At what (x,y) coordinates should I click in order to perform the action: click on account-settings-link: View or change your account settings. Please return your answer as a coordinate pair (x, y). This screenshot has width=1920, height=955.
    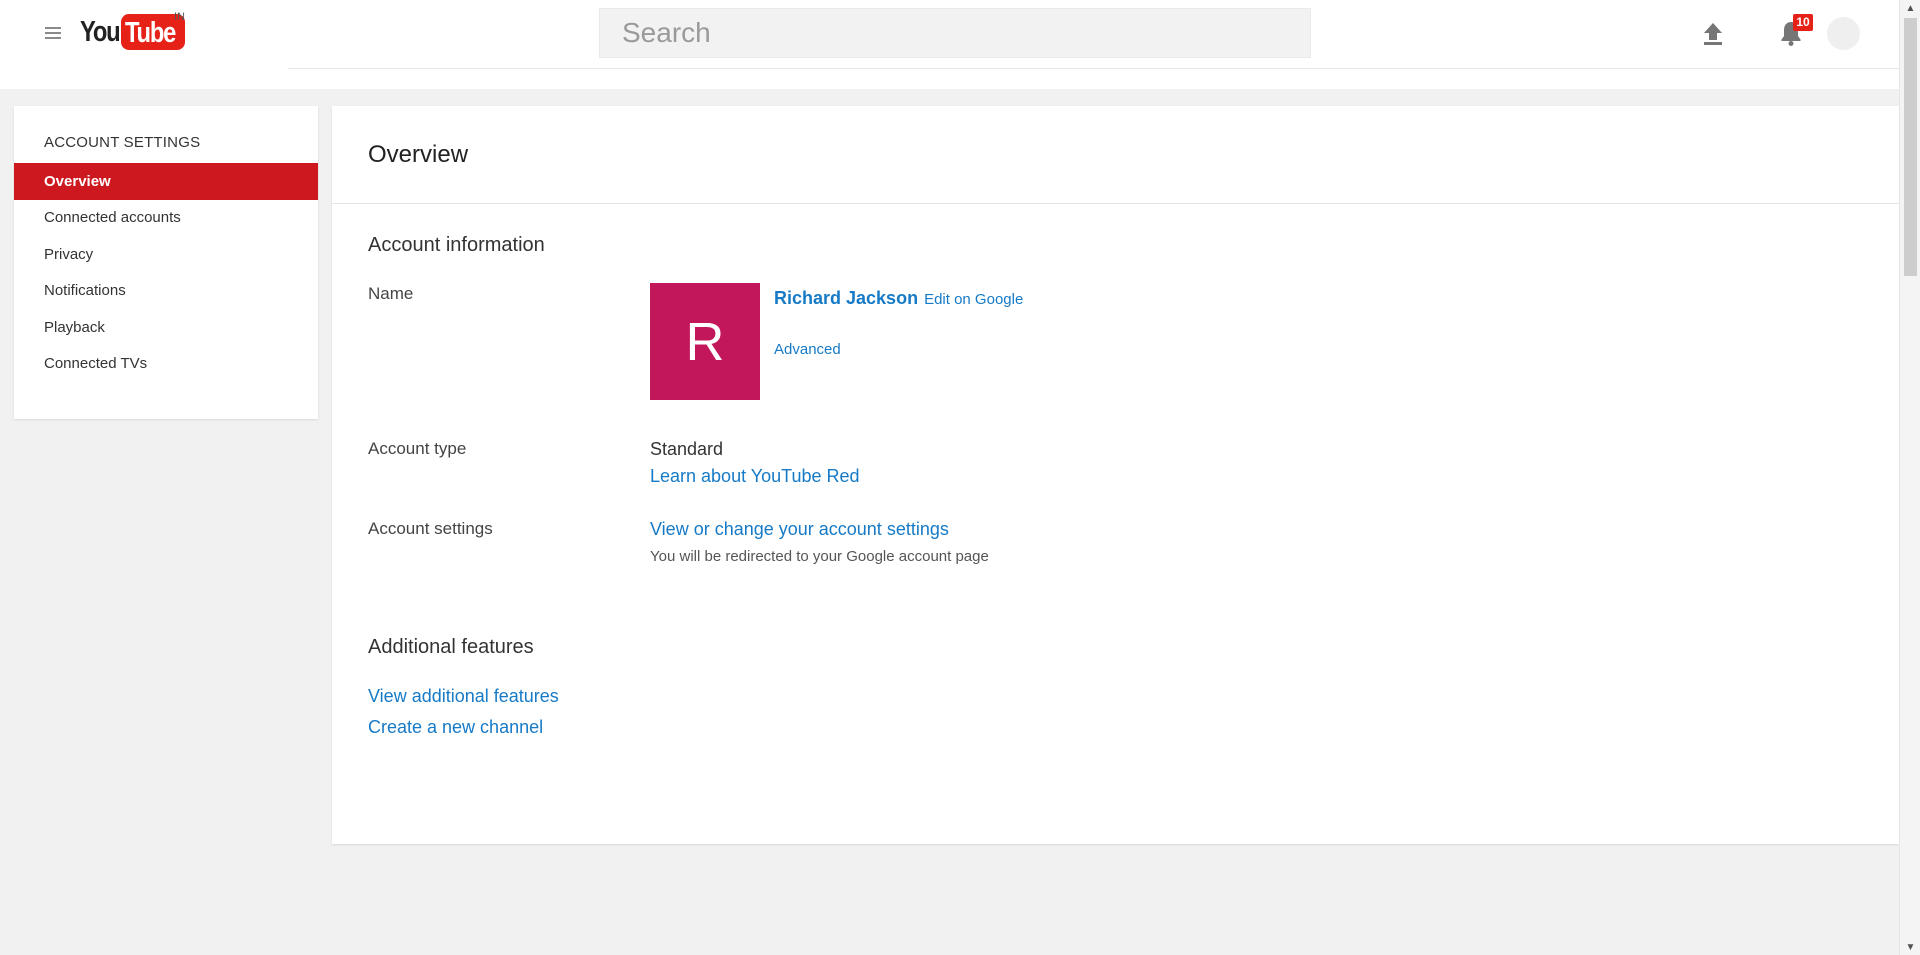
    Looking at the image, I should click on (799, 529).